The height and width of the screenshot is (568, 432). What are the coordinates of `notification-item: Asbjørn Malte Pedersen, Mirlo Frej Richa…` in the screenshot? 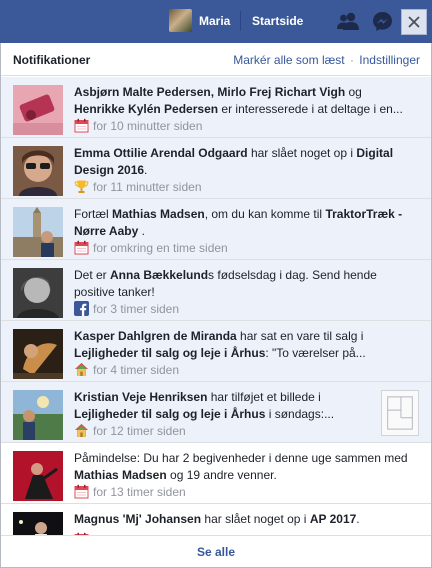 It's located at (216, 107).